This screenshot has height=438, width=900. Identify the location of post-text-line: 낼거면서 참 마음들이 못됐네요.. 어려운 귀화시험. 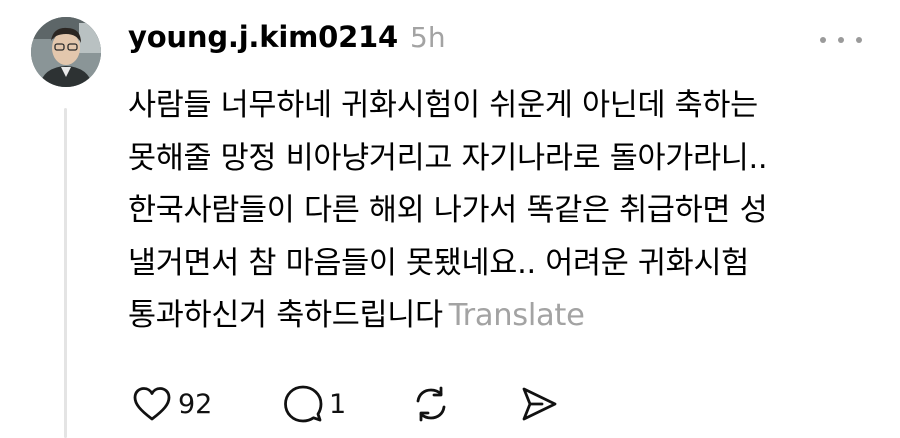
(438, 263).